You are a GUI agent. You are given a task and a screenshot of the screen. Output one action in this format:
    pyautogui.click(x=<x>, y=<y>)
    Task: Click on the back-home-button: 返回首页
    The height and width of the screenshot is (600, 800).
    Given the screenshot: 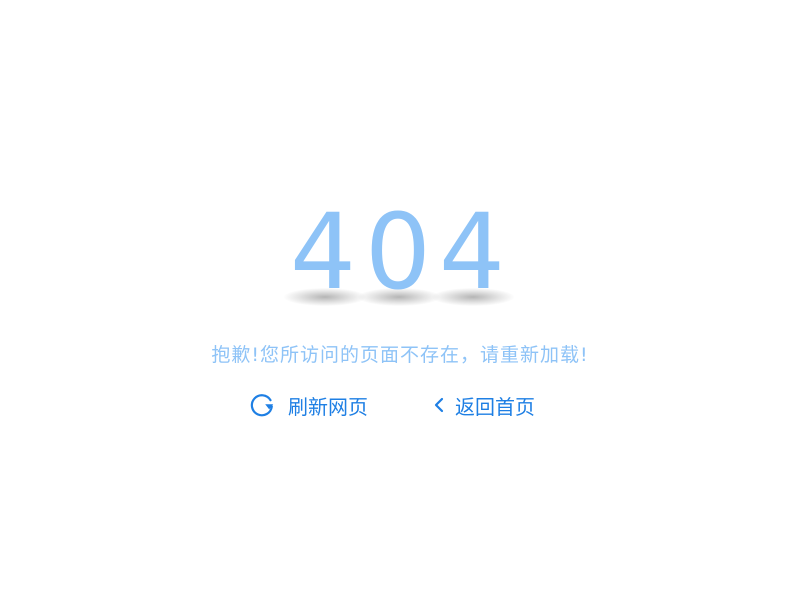 What is the action you would take?
    pyautogui.click(x=483, y=405)
    